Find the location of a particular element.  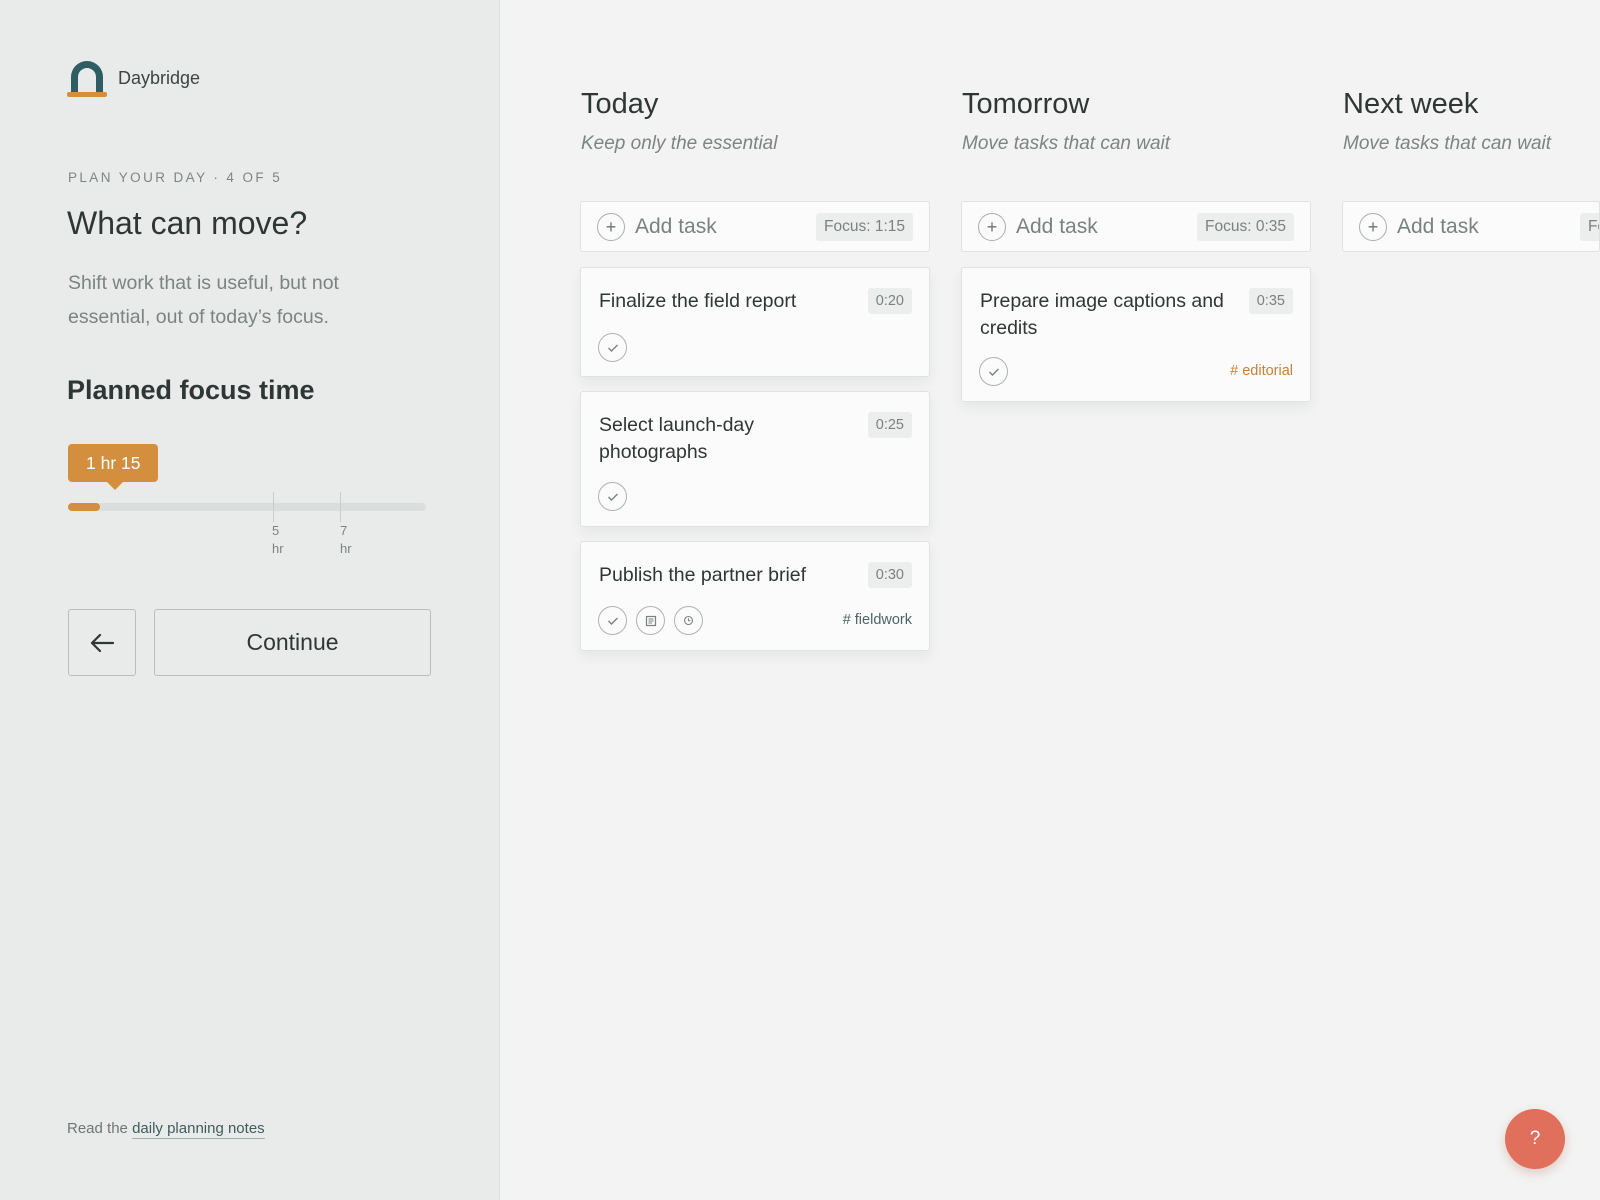

add-task-button: + Add task Focus: is located at coordinates (1471, 226).